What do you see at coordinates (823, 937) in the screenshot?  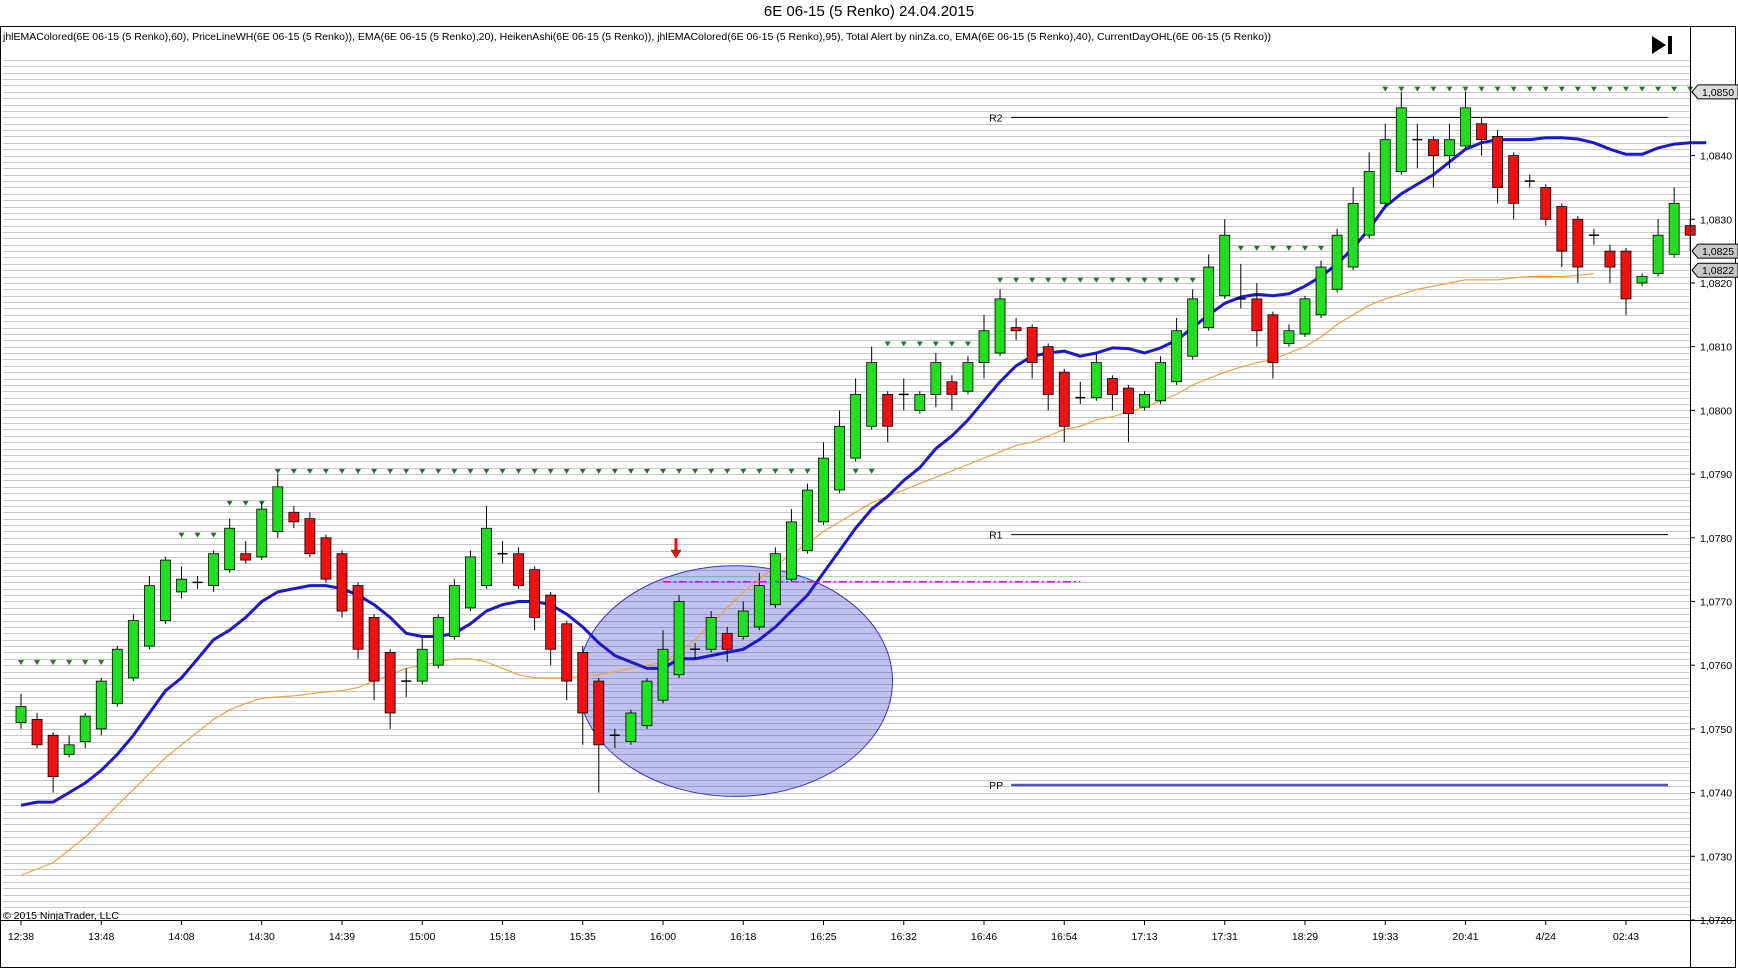 I see `x-tick-label: 16:25` at bounding box center [823, 937].